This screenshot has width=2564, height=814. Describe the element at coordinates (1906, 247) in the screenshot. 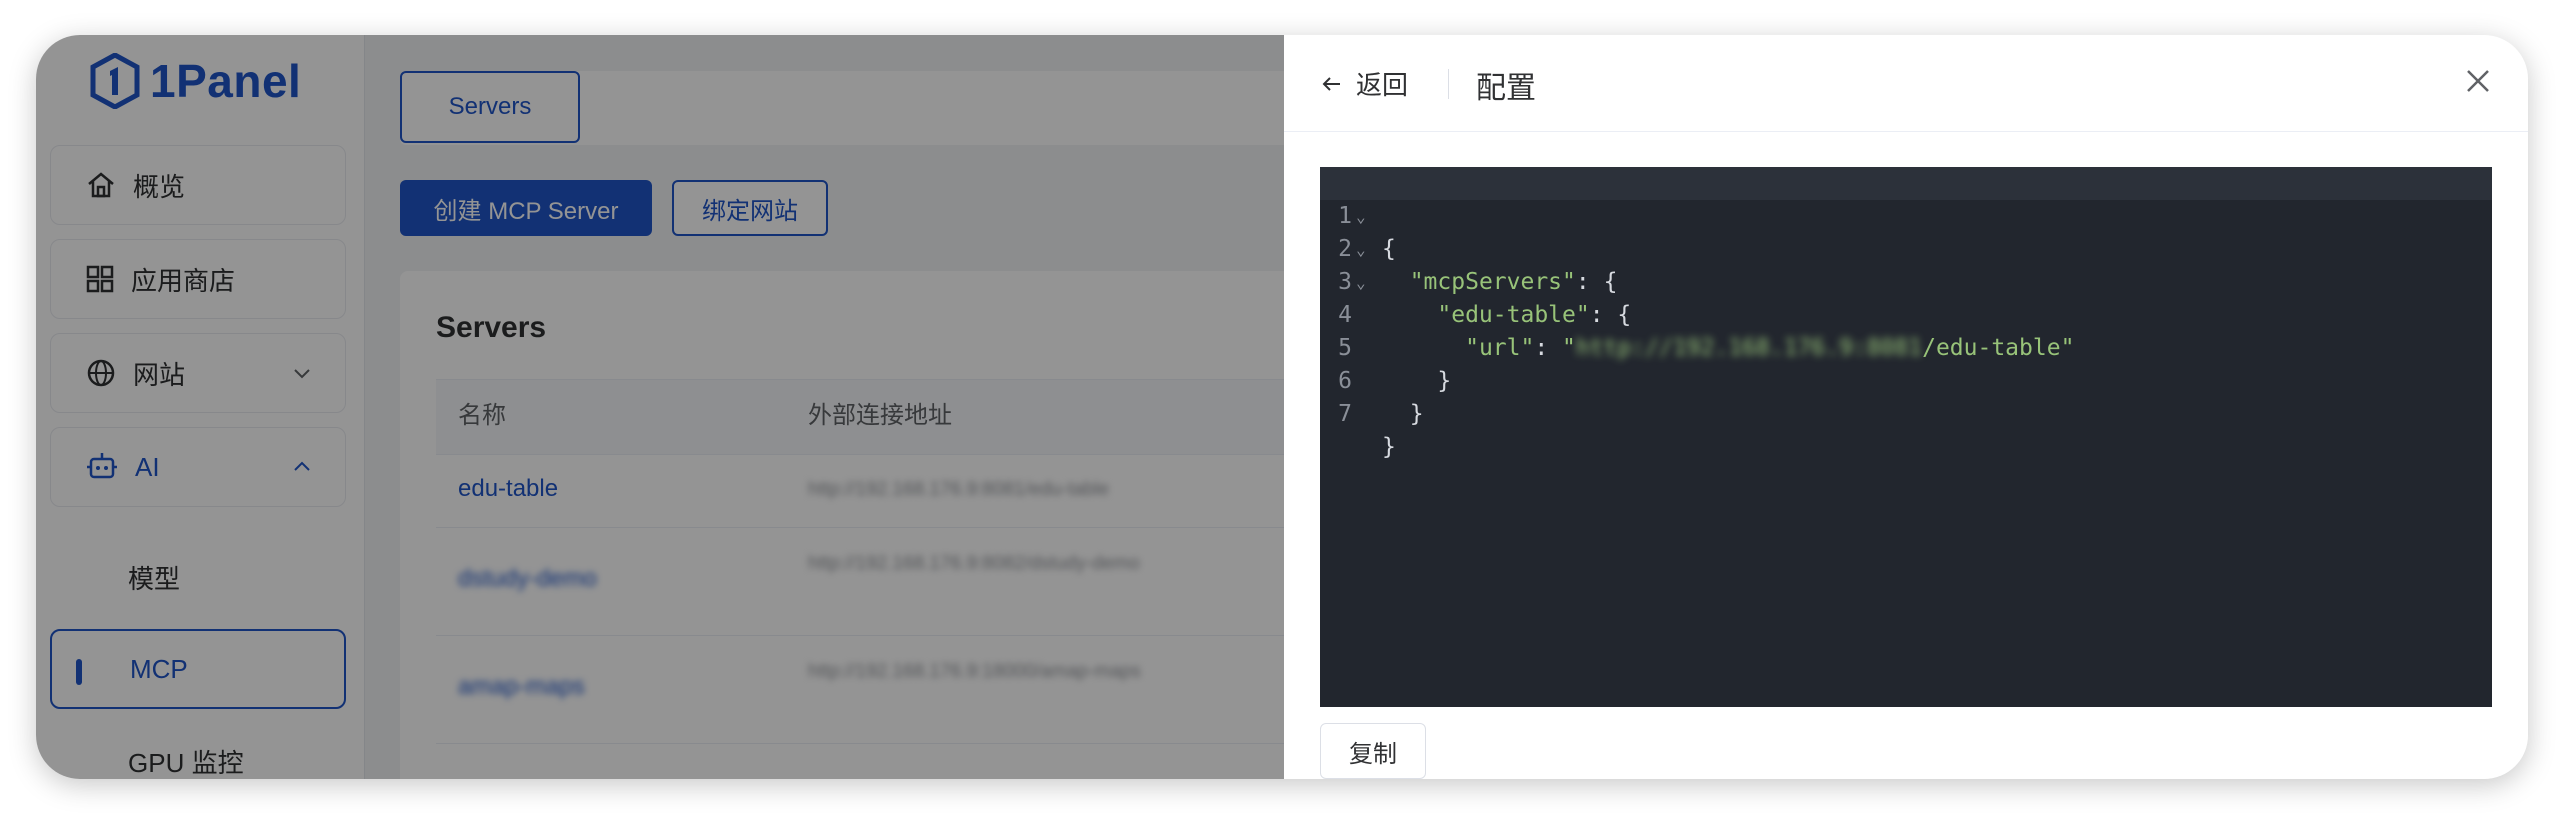

I see `code-line: 2 ⌄ "mcpServers": {` at that location.